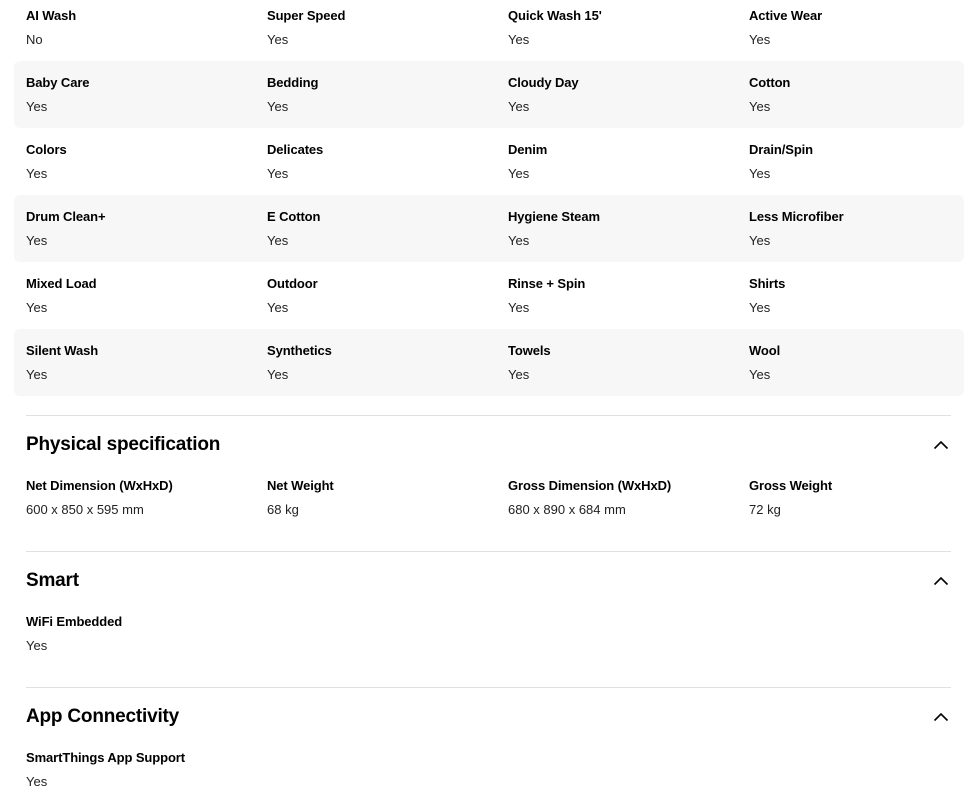 The height and width of the screenshot is (793, 973). Describe the element at coordinates (134, 228) in the screenshot. I see `spec-item: Drum Clean+ Yes` at that location.